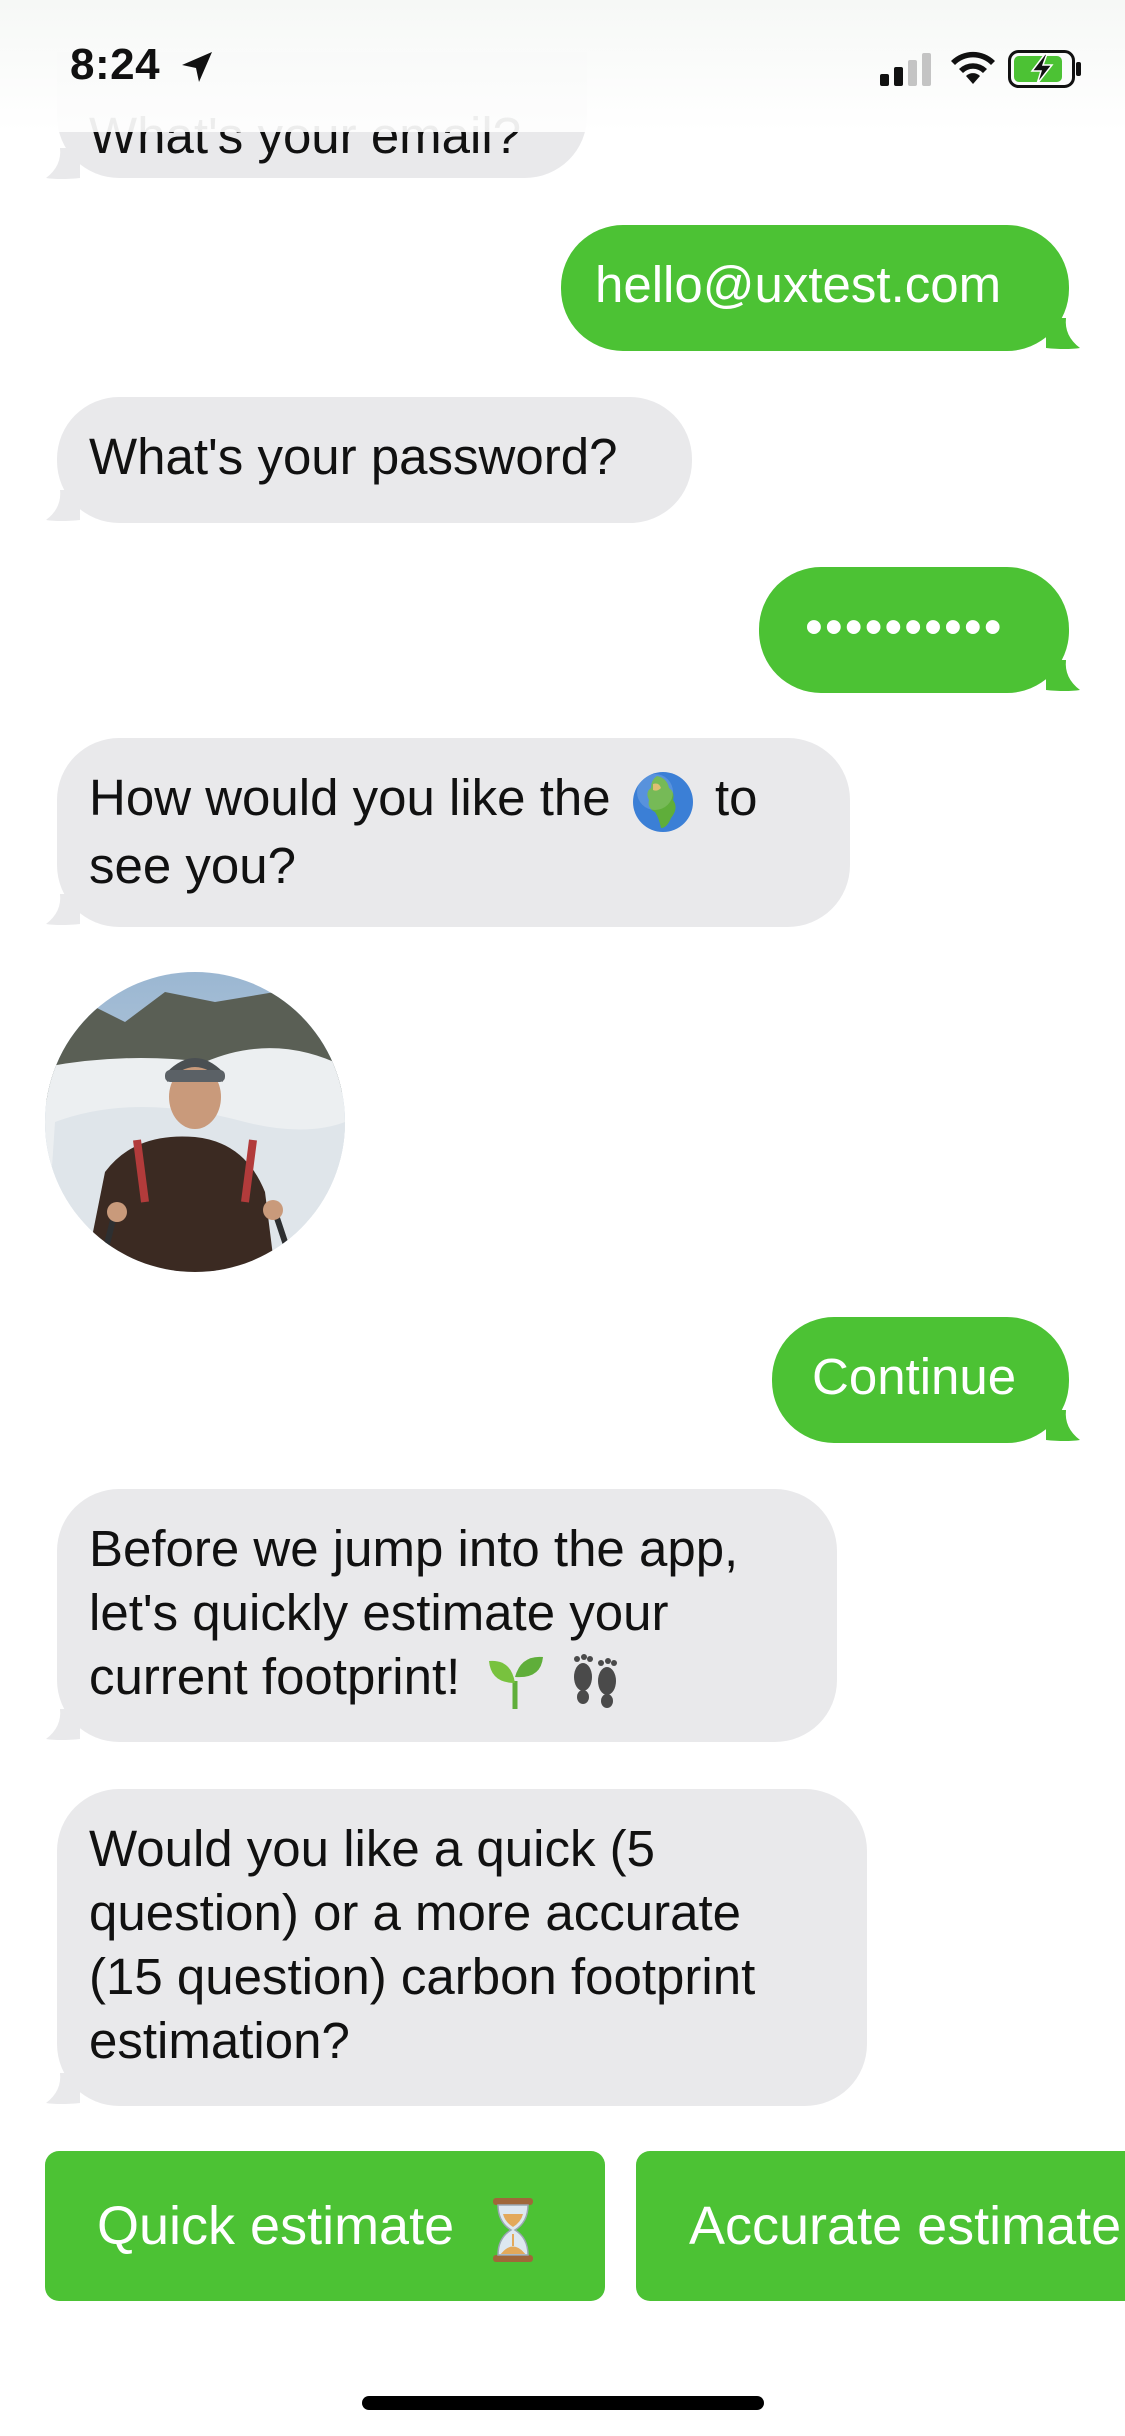 This screenshot has width=1125, height=2436. I want to click on profile-photo, so click(195, 1122).